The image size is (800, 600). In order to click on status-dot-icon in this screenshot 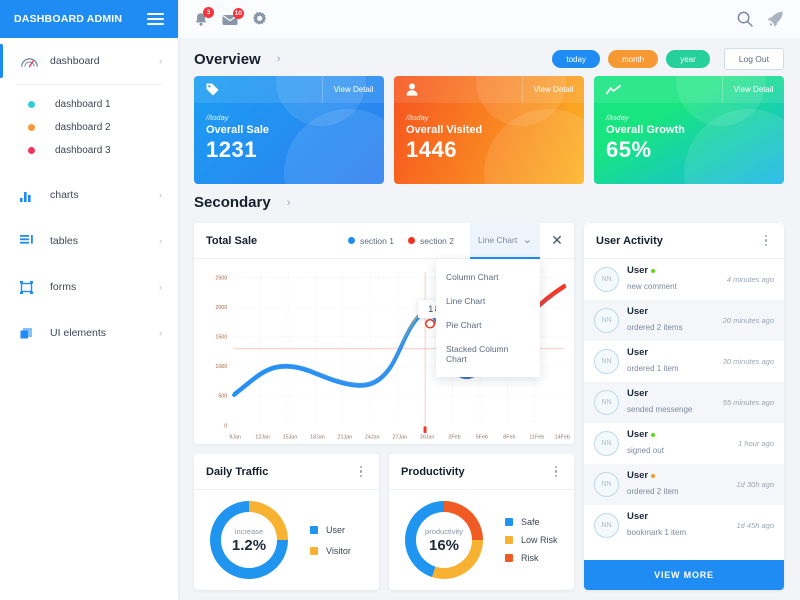, I will do `click(653, 434)`.